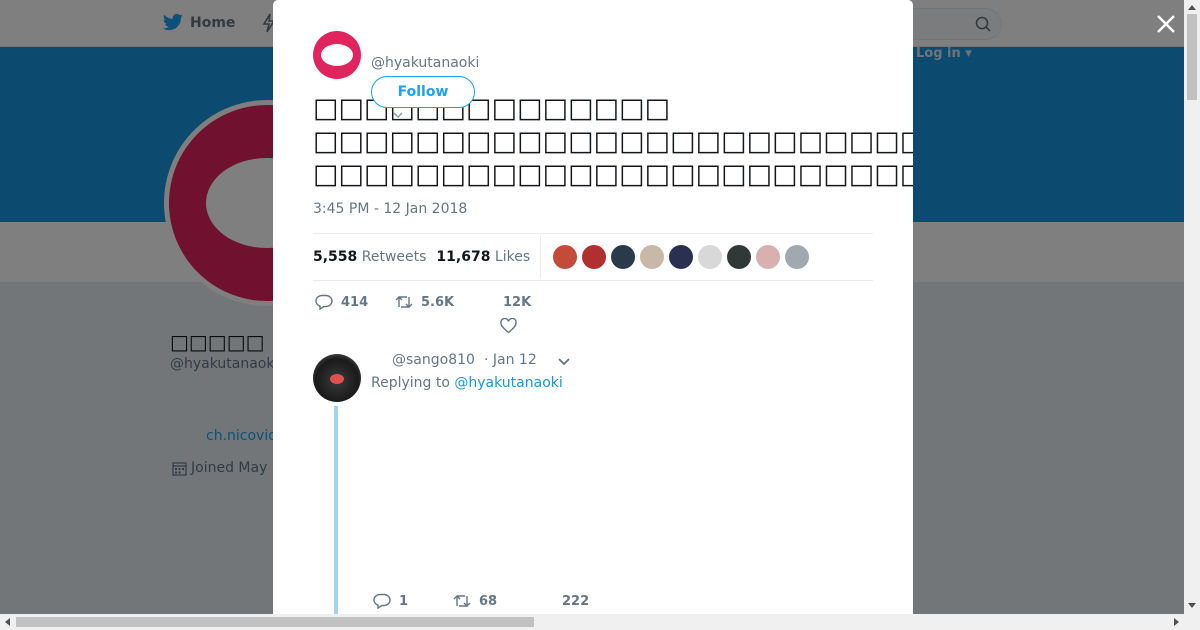 Image resolution: width=1200 pixels, height=630 pixels. I want to click on retweet-action: 5.6K, so click(424, 302).